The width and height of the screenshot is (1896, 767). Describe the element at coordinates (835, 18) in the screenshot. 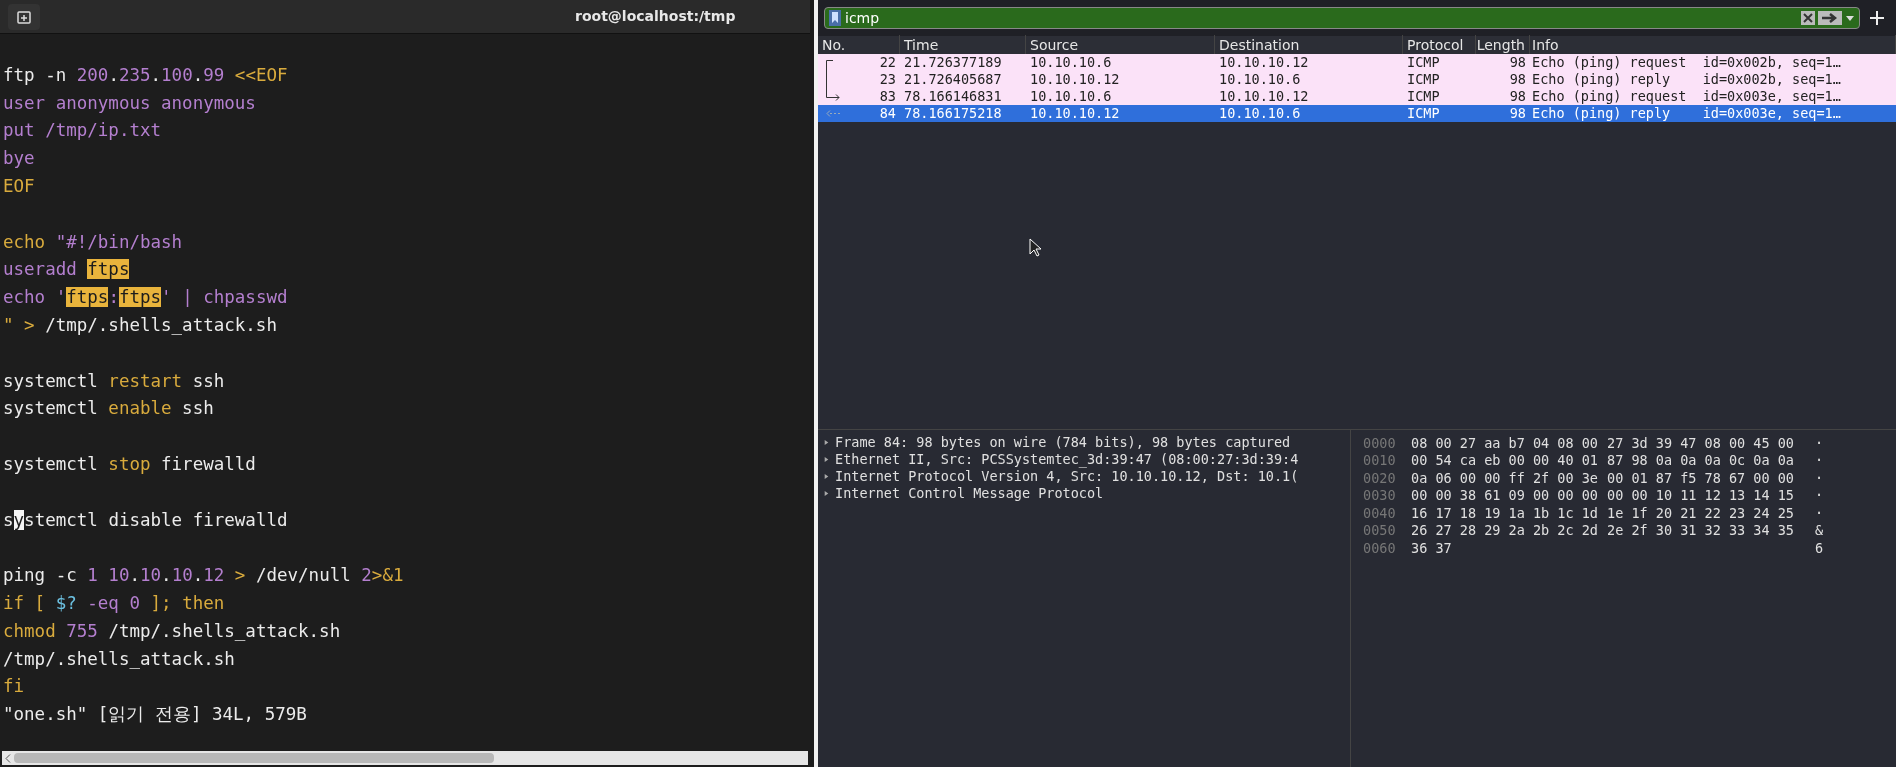

I see `bookmark-icon` at that location.